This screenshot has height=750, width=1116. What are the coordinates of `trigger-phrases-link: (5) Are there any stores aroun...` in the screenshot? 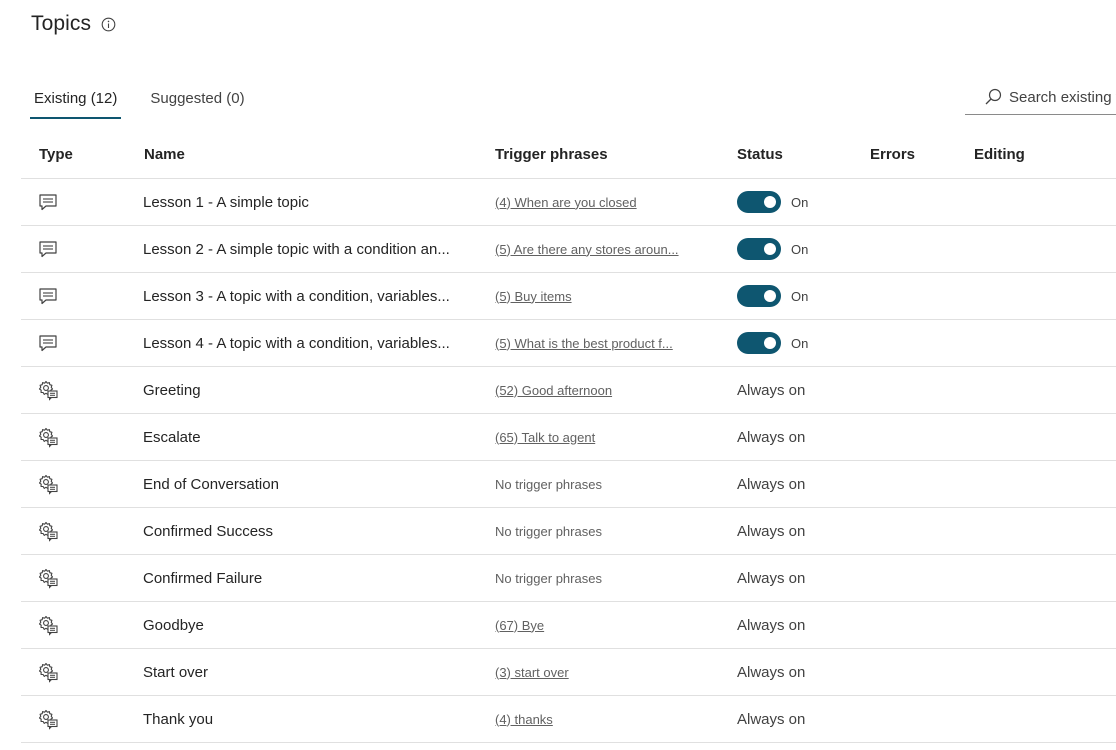 It's located at (587, 249).